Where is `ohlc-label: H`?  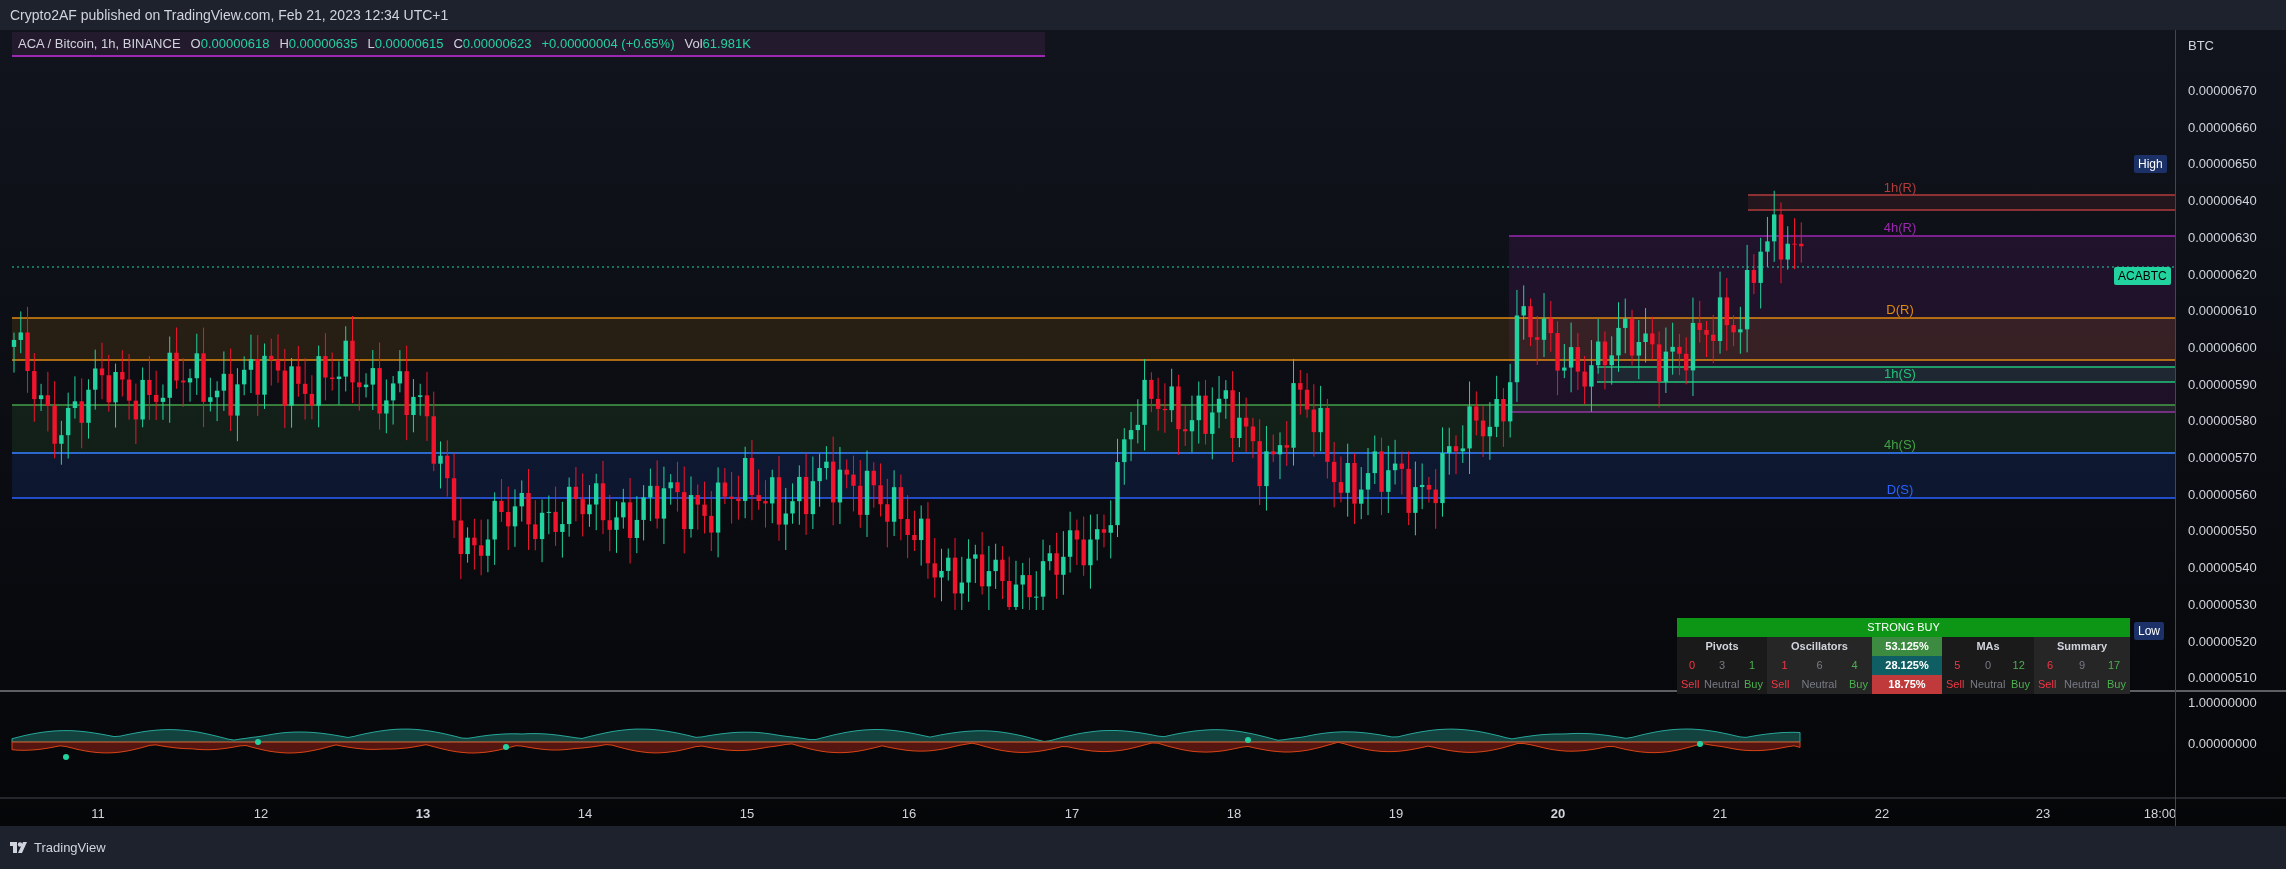
ohlc-label: H is located at coordinates (284, 43).